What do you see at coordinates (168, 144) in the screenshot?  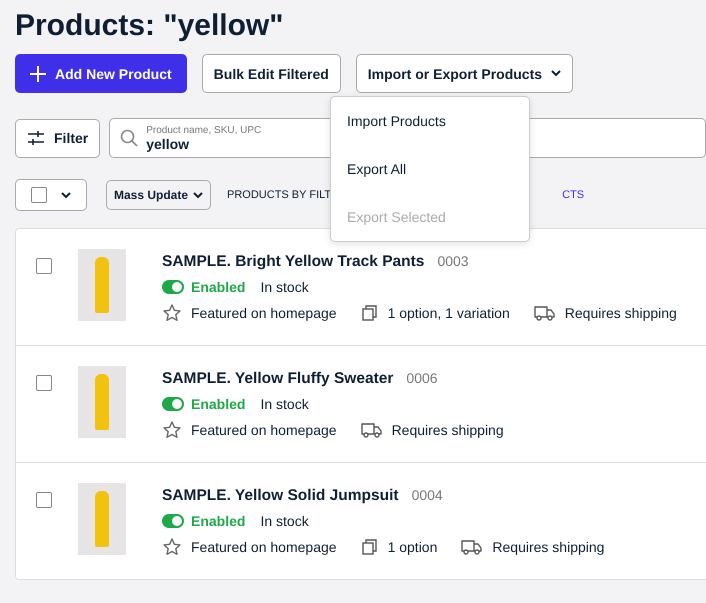 I see `search-value: yellow` at bounding box center [168, 144].